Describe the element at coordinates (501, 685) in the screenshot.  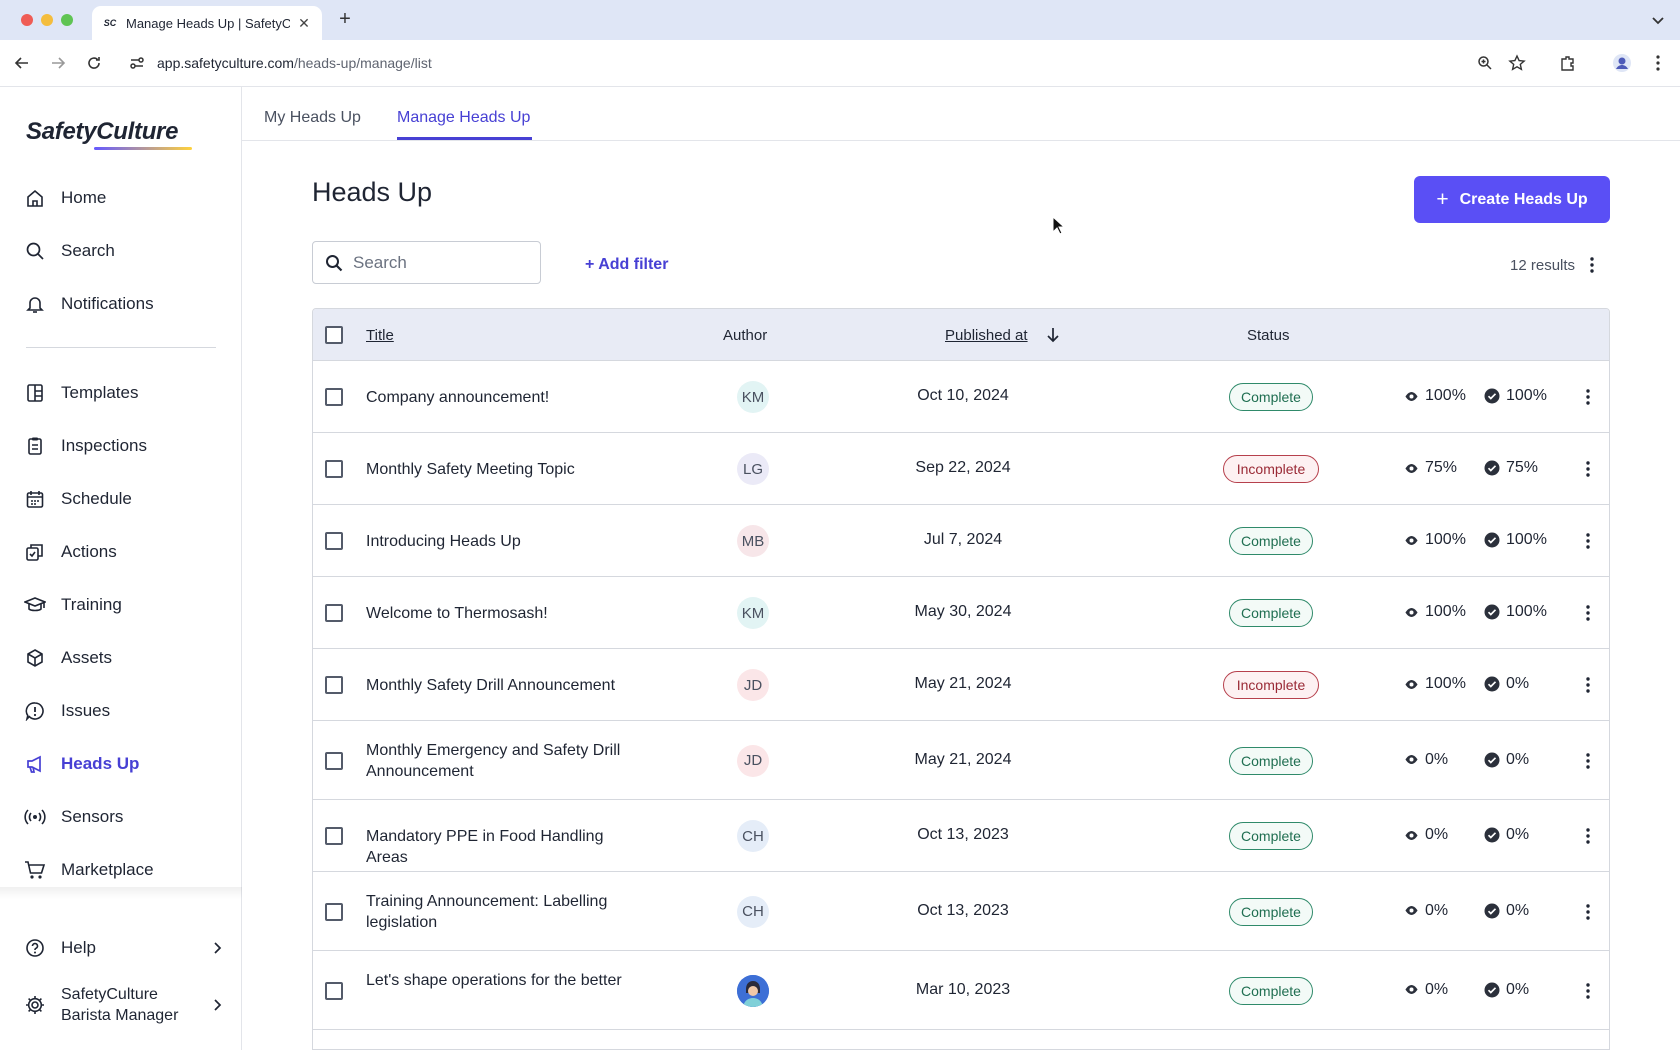
I see `row-title: Monthly Safety Drill Announcement` at that location.